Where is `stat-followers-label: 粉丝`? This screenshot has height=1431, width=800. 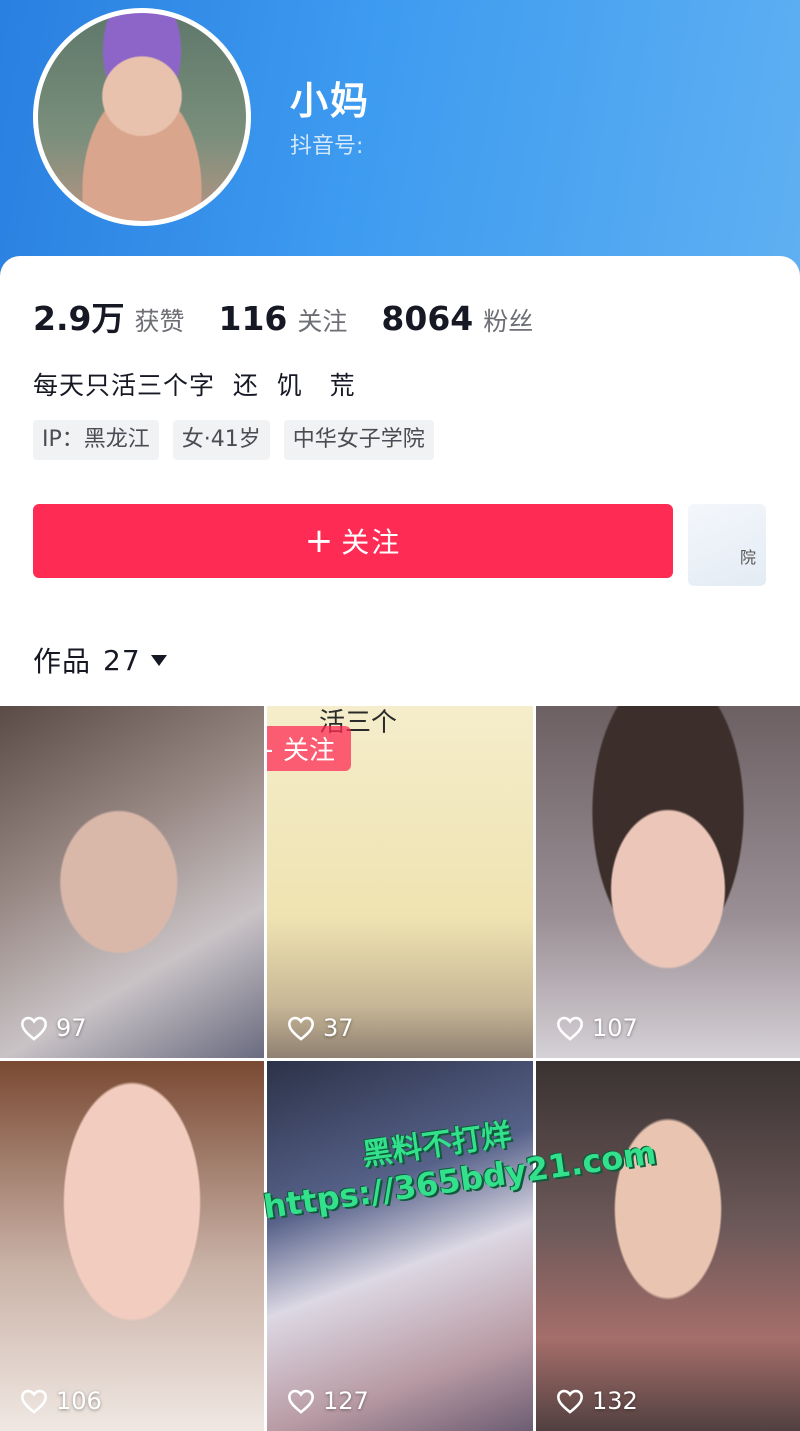
stat-followers-label: 粉丝 is located at coordinates (508, 321).